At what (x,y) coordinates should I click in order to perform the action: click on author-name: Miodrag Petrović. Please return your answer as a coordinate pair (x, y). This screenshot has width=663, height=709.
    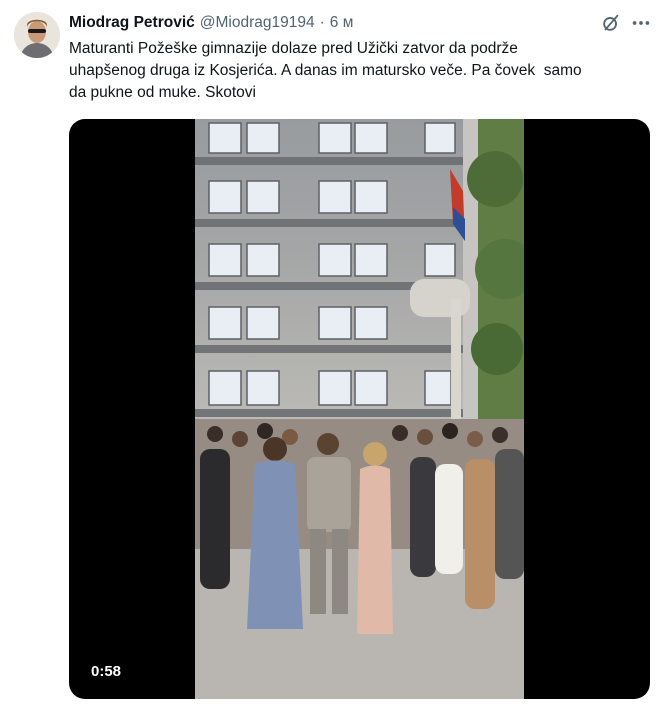
    Looking at the image, I should click on (132, 23).